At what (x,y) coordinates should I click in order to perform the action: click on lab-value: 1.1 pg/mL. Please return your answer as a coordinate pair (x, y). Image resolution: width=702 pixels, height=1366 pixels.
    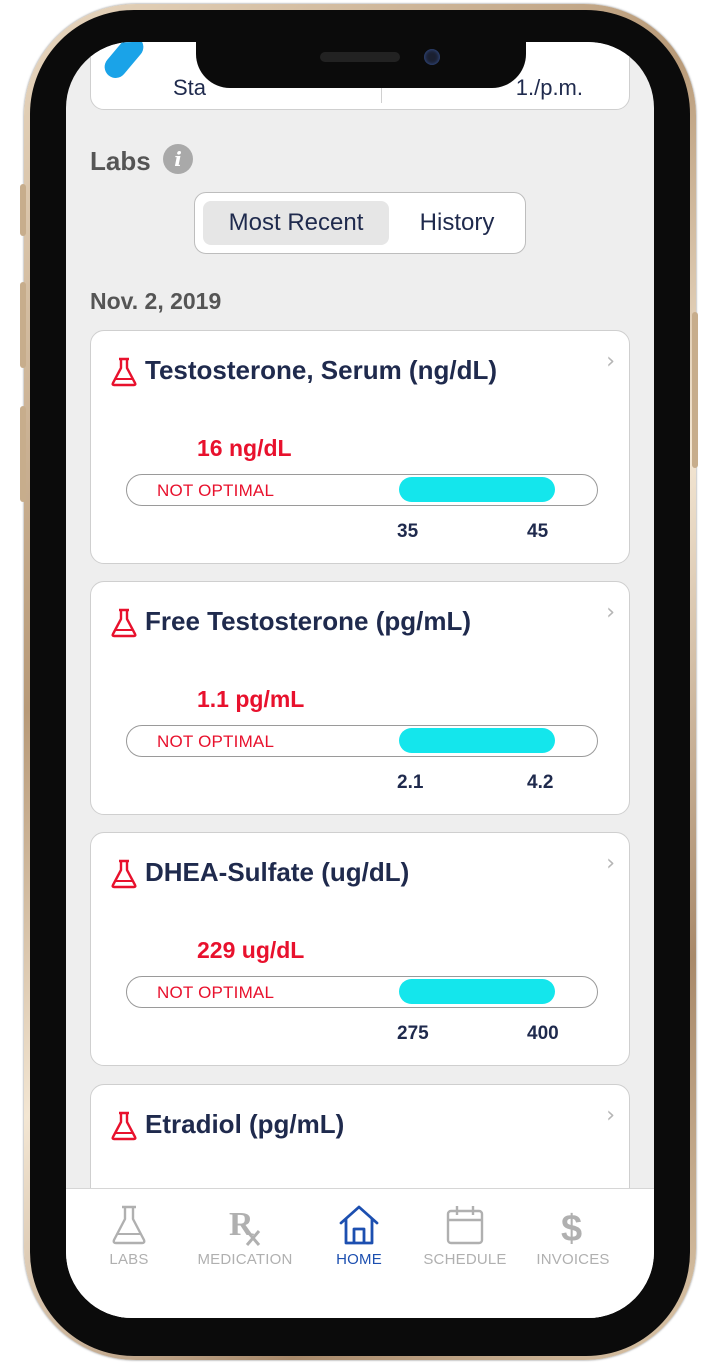
    Looking at the image, I should click on (251, 699).